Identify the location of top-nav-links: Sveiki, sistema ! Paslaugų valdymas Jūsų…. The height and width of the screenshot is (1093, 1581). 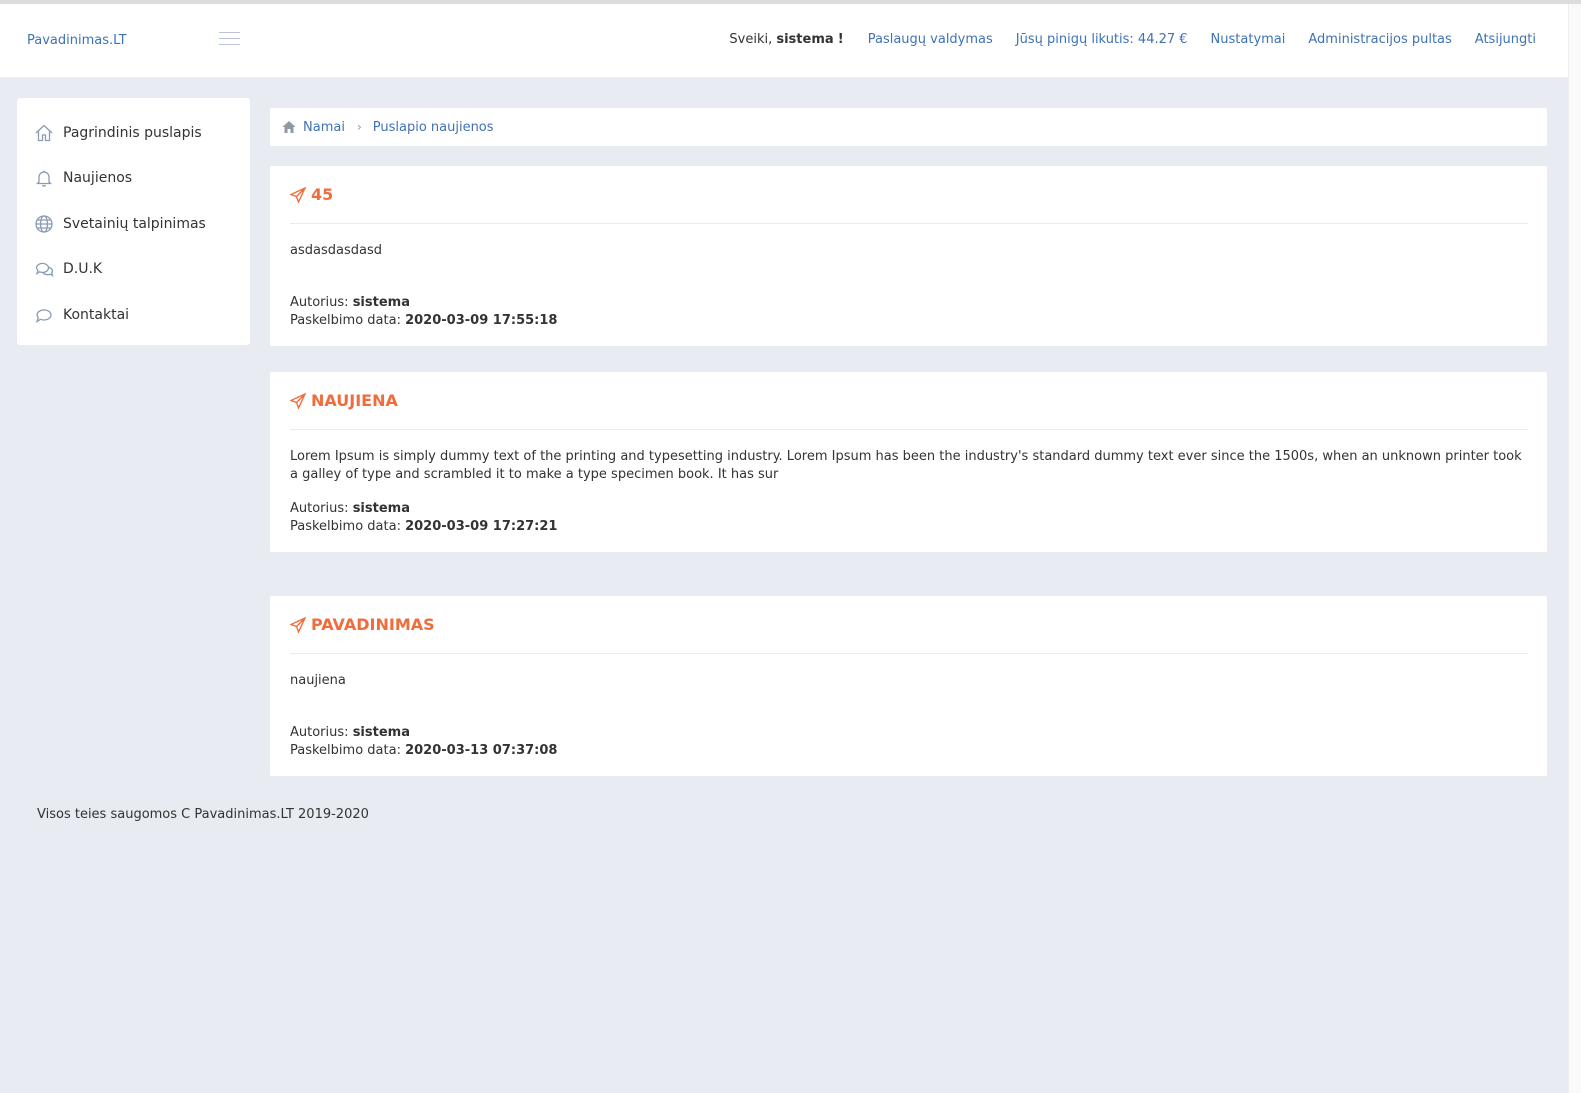
(1132, 39).